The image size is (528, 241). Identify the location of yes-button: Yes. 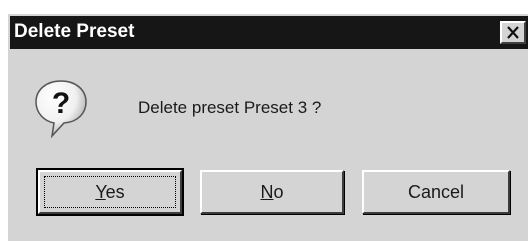
(110, 192).